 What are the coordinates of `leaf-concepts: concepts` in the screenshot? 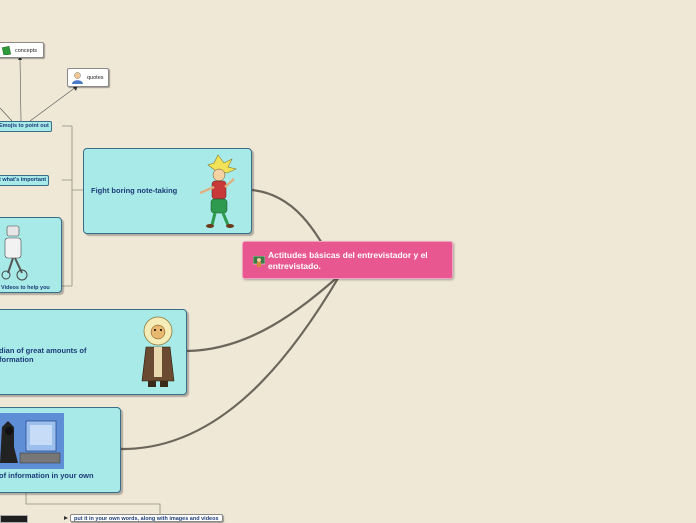 It's located at (22, 50).